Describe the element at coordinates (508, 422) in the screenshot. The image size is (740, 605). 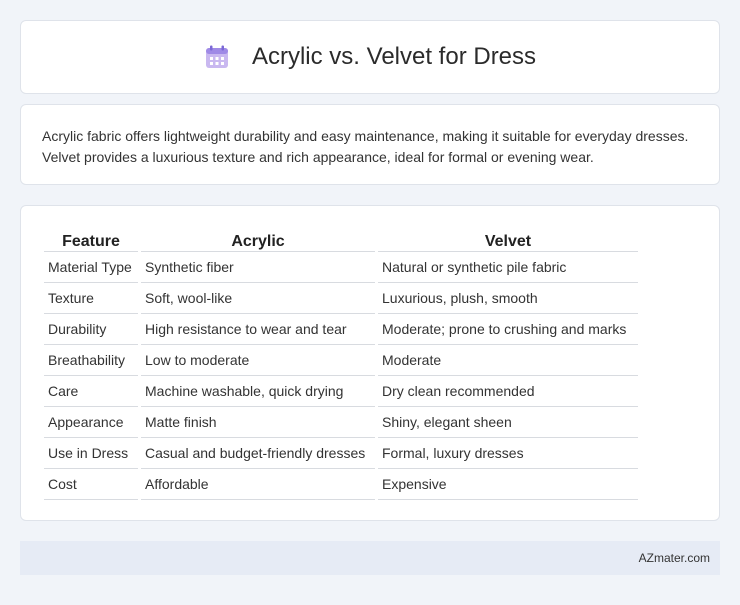
I see `velvet-cell: Shiny, elegant sheen` at that location.